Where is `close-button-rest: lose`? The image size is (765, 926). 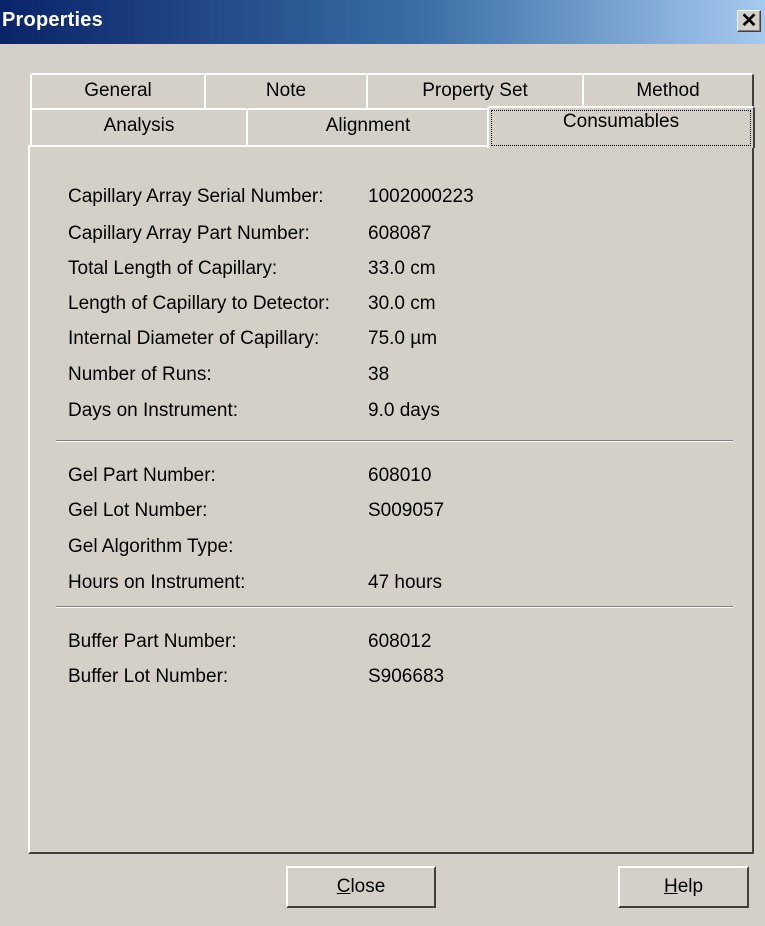
close-button-rest: lose is located at coordinates (368, 886).